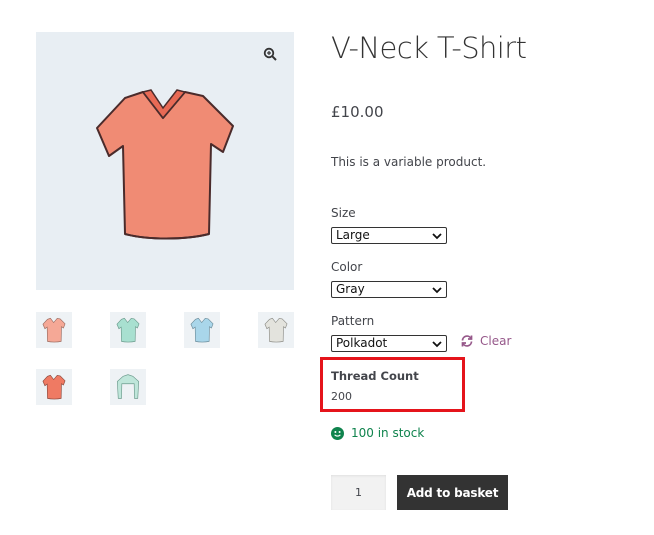  Describe the element at coordinates (389, 343) in the screenshot. I see `pattern-select: Polkadot` at that location.